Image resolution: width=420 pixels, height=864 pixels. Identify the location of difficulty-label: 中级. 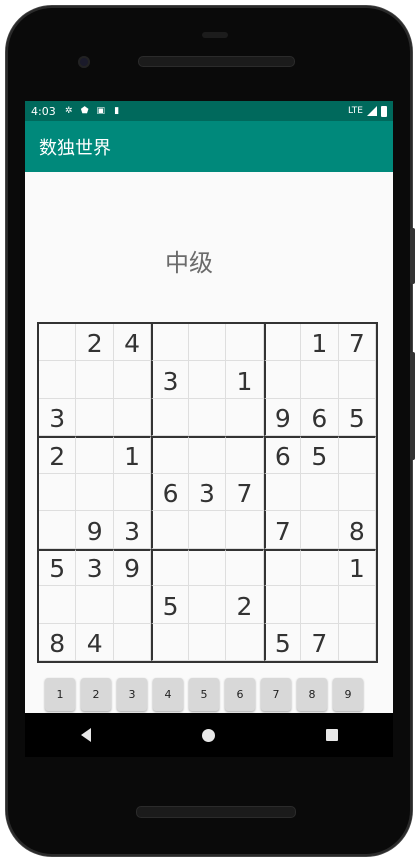
(189, 263).